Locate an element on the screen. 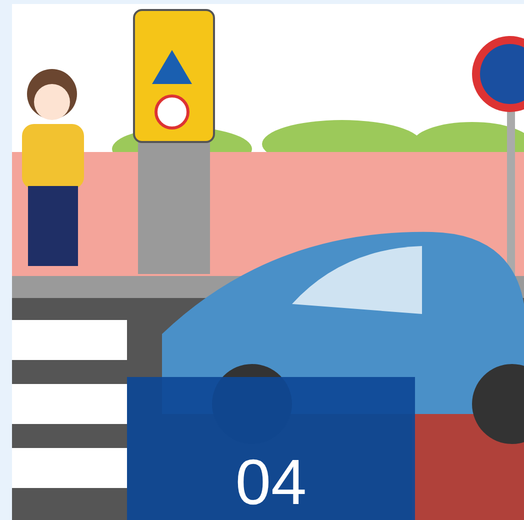  card-number: 04 is located at coordinates (271, 485).